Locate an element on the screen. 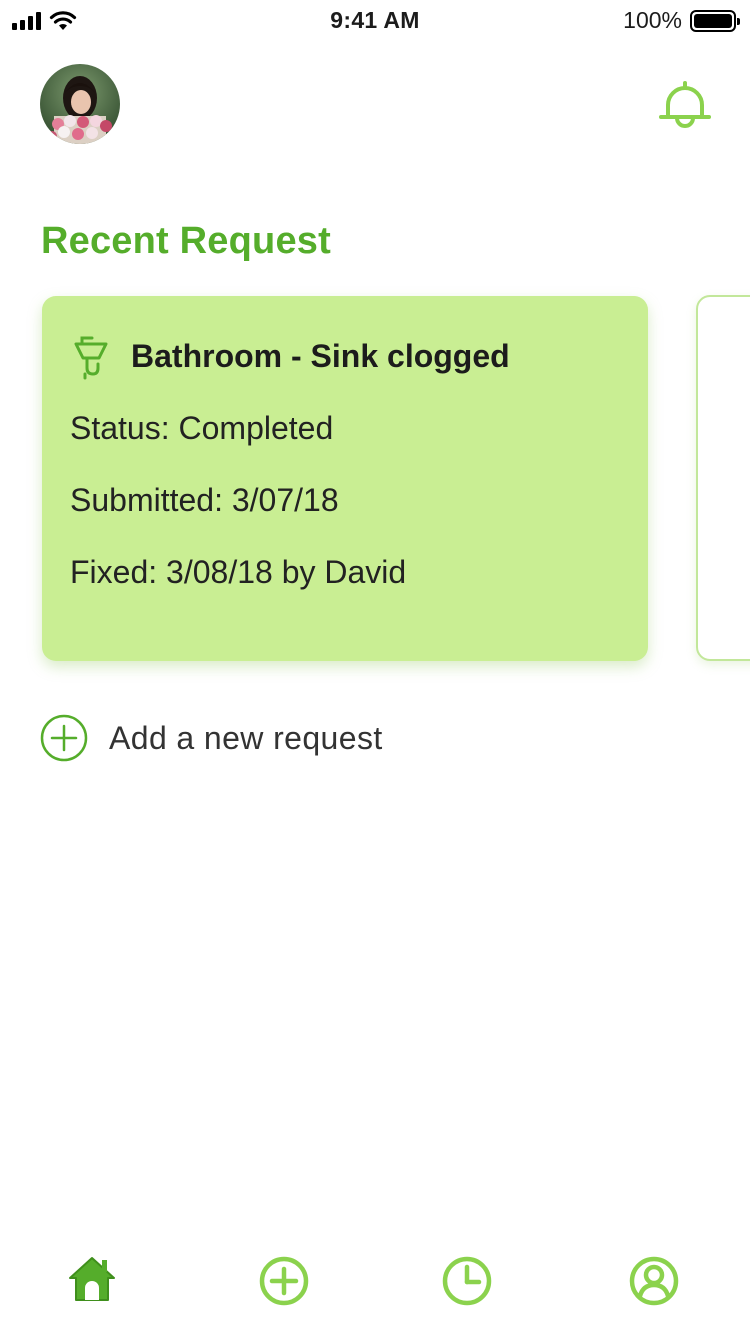 This screenshot has height=1334, width=750. avatar-photo is located at coordinates (80, 104).